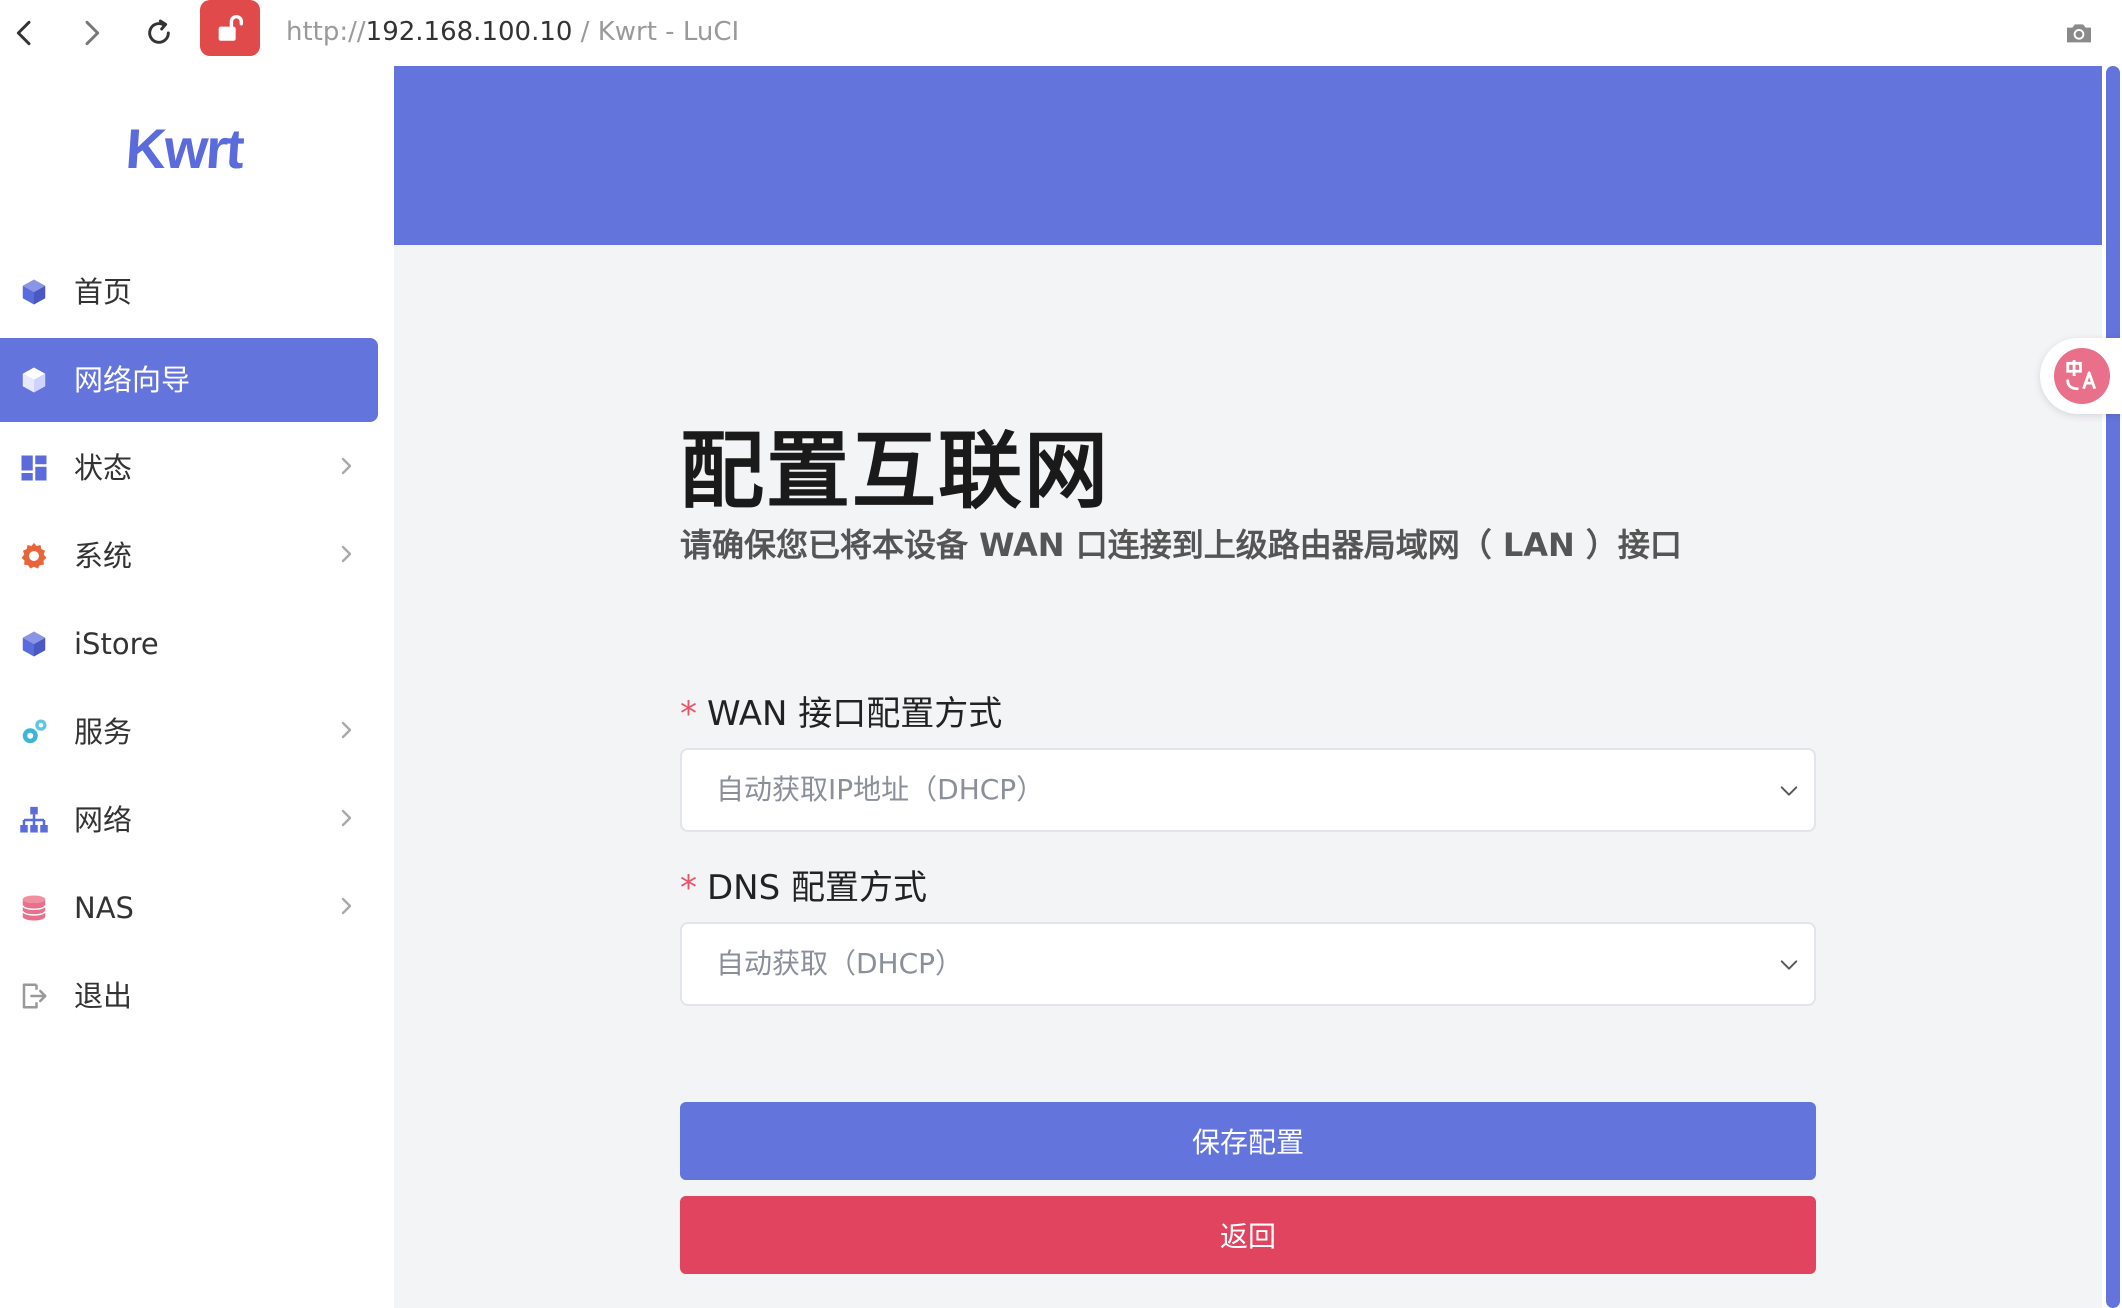 The image size is (2122, 1308). I want to click on unlocked-padlock-icon, so click(230, 28).